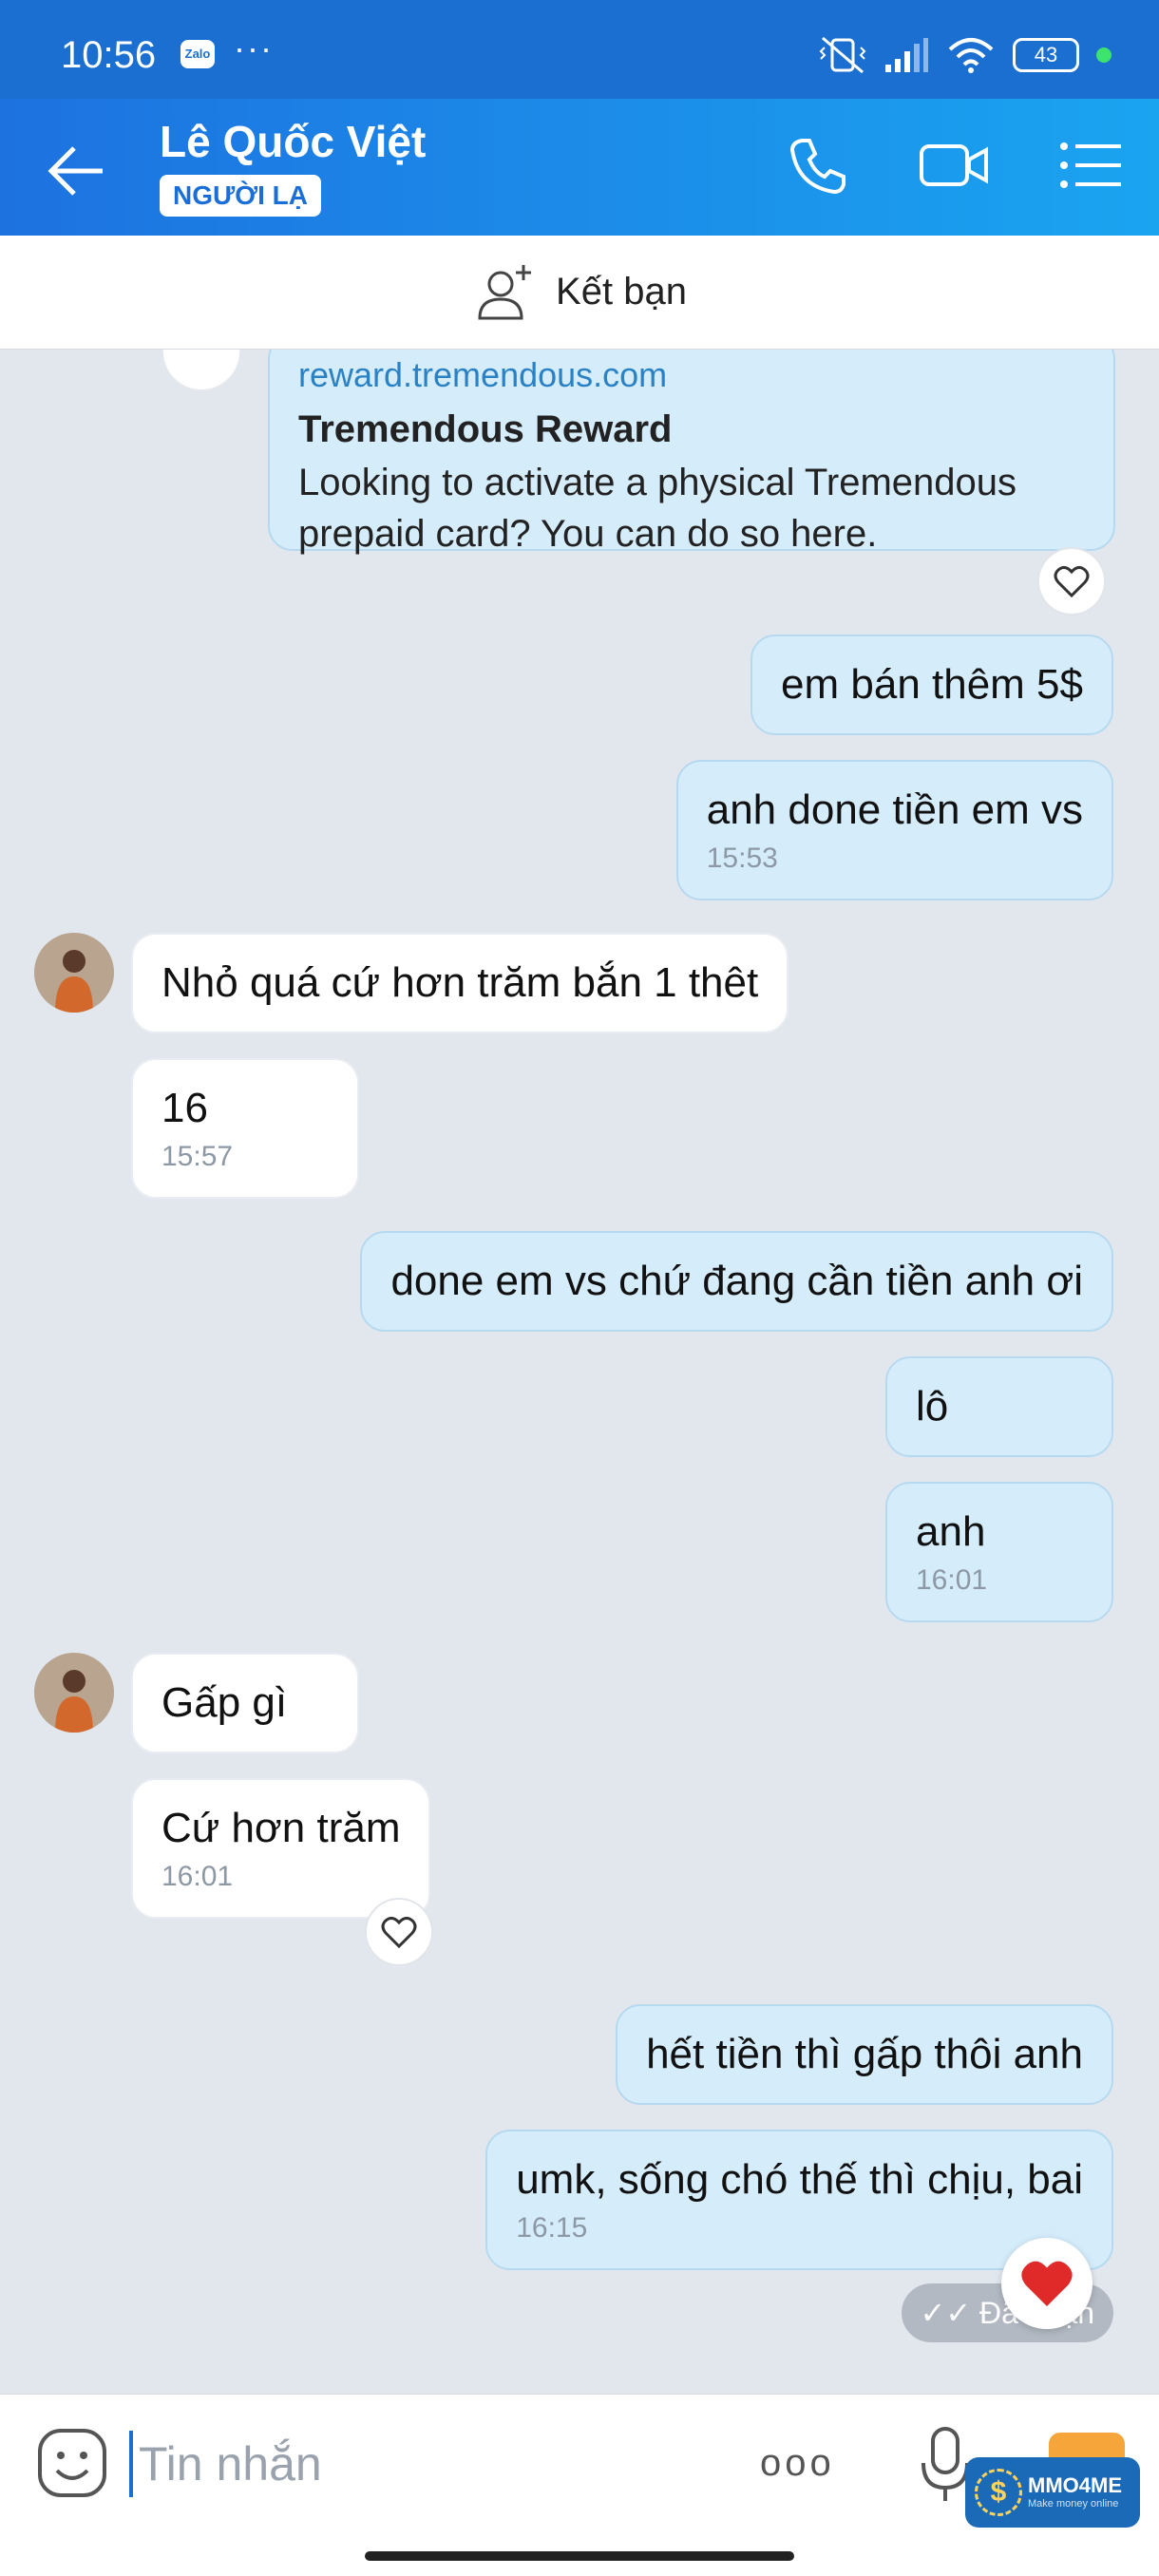 The height and width of the screenshot is (2576, 1159). Describe the element at coordinates (433, 2464) in the screenshot. I see `message-input` at that location.